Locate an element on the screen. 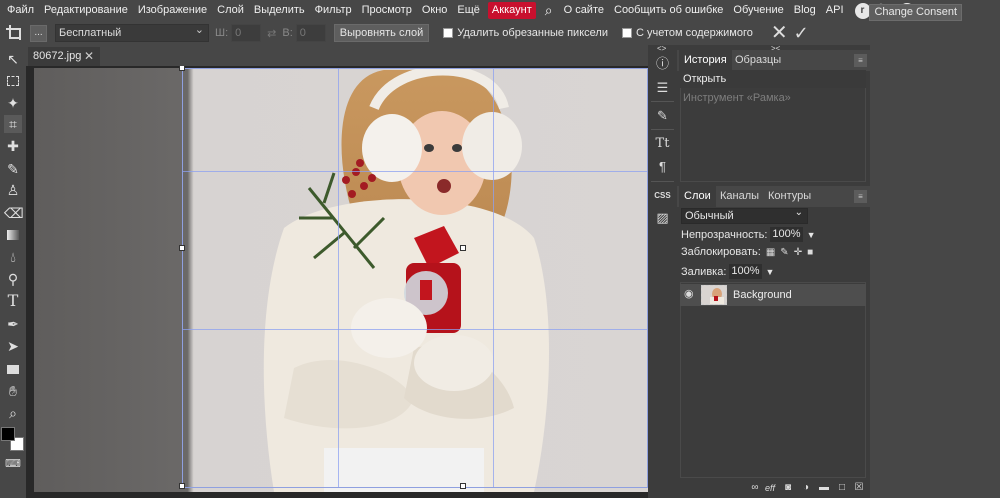  fill-dropdown-icon: ▼ is located at coordinates (770, 272).